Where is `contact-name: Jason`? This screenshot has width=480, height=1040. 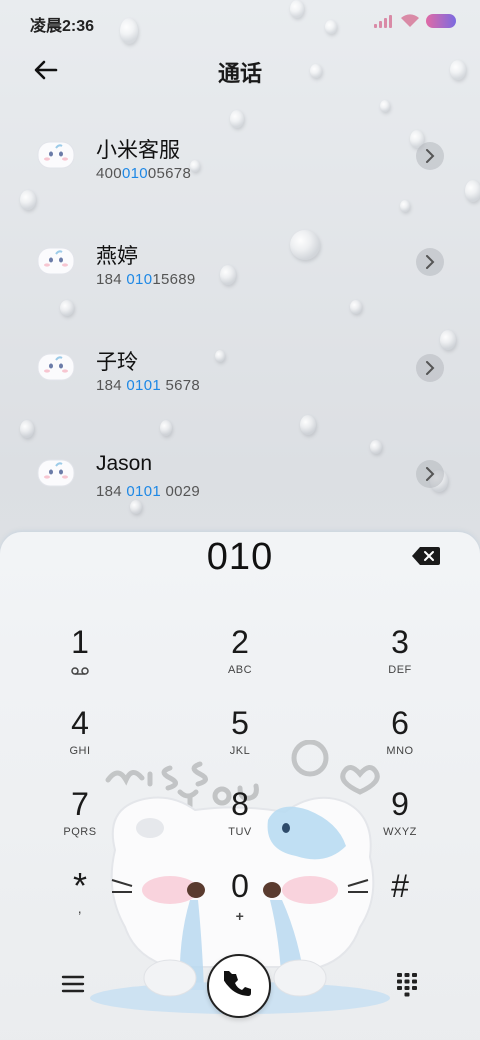 contact-name: Jason is located at coordinates (124, 463).